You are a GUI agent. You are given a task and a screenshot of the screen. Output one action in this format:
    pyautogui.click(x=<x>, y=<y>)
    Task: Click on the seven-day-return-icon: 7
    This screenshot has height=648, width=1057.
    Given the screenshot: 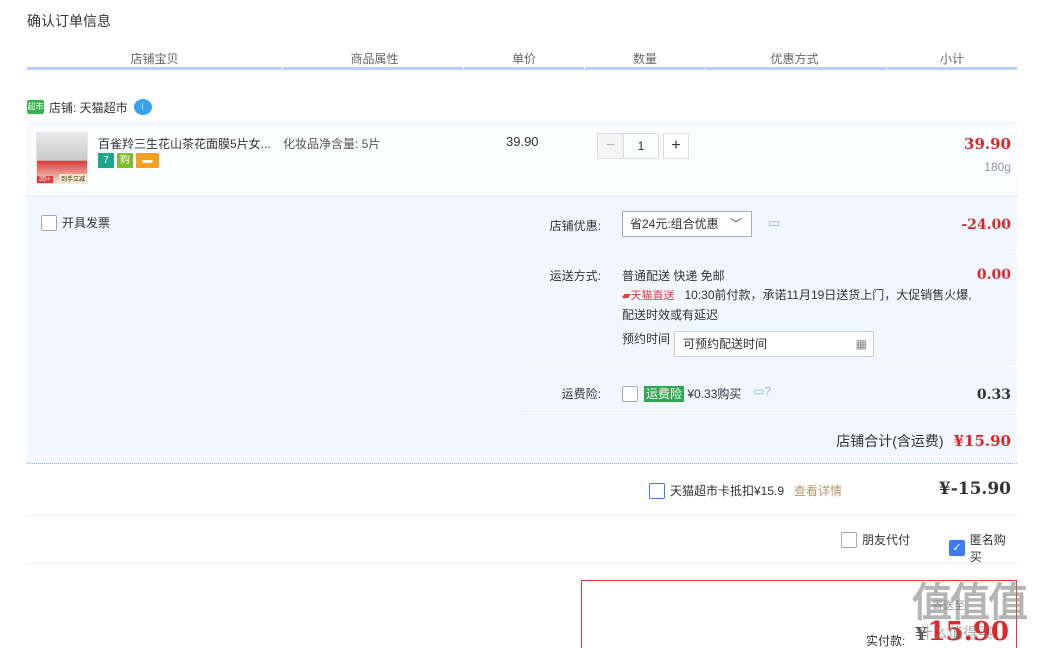 What is the action you would take?
    pyautogui.click(x=106, y=160)
    